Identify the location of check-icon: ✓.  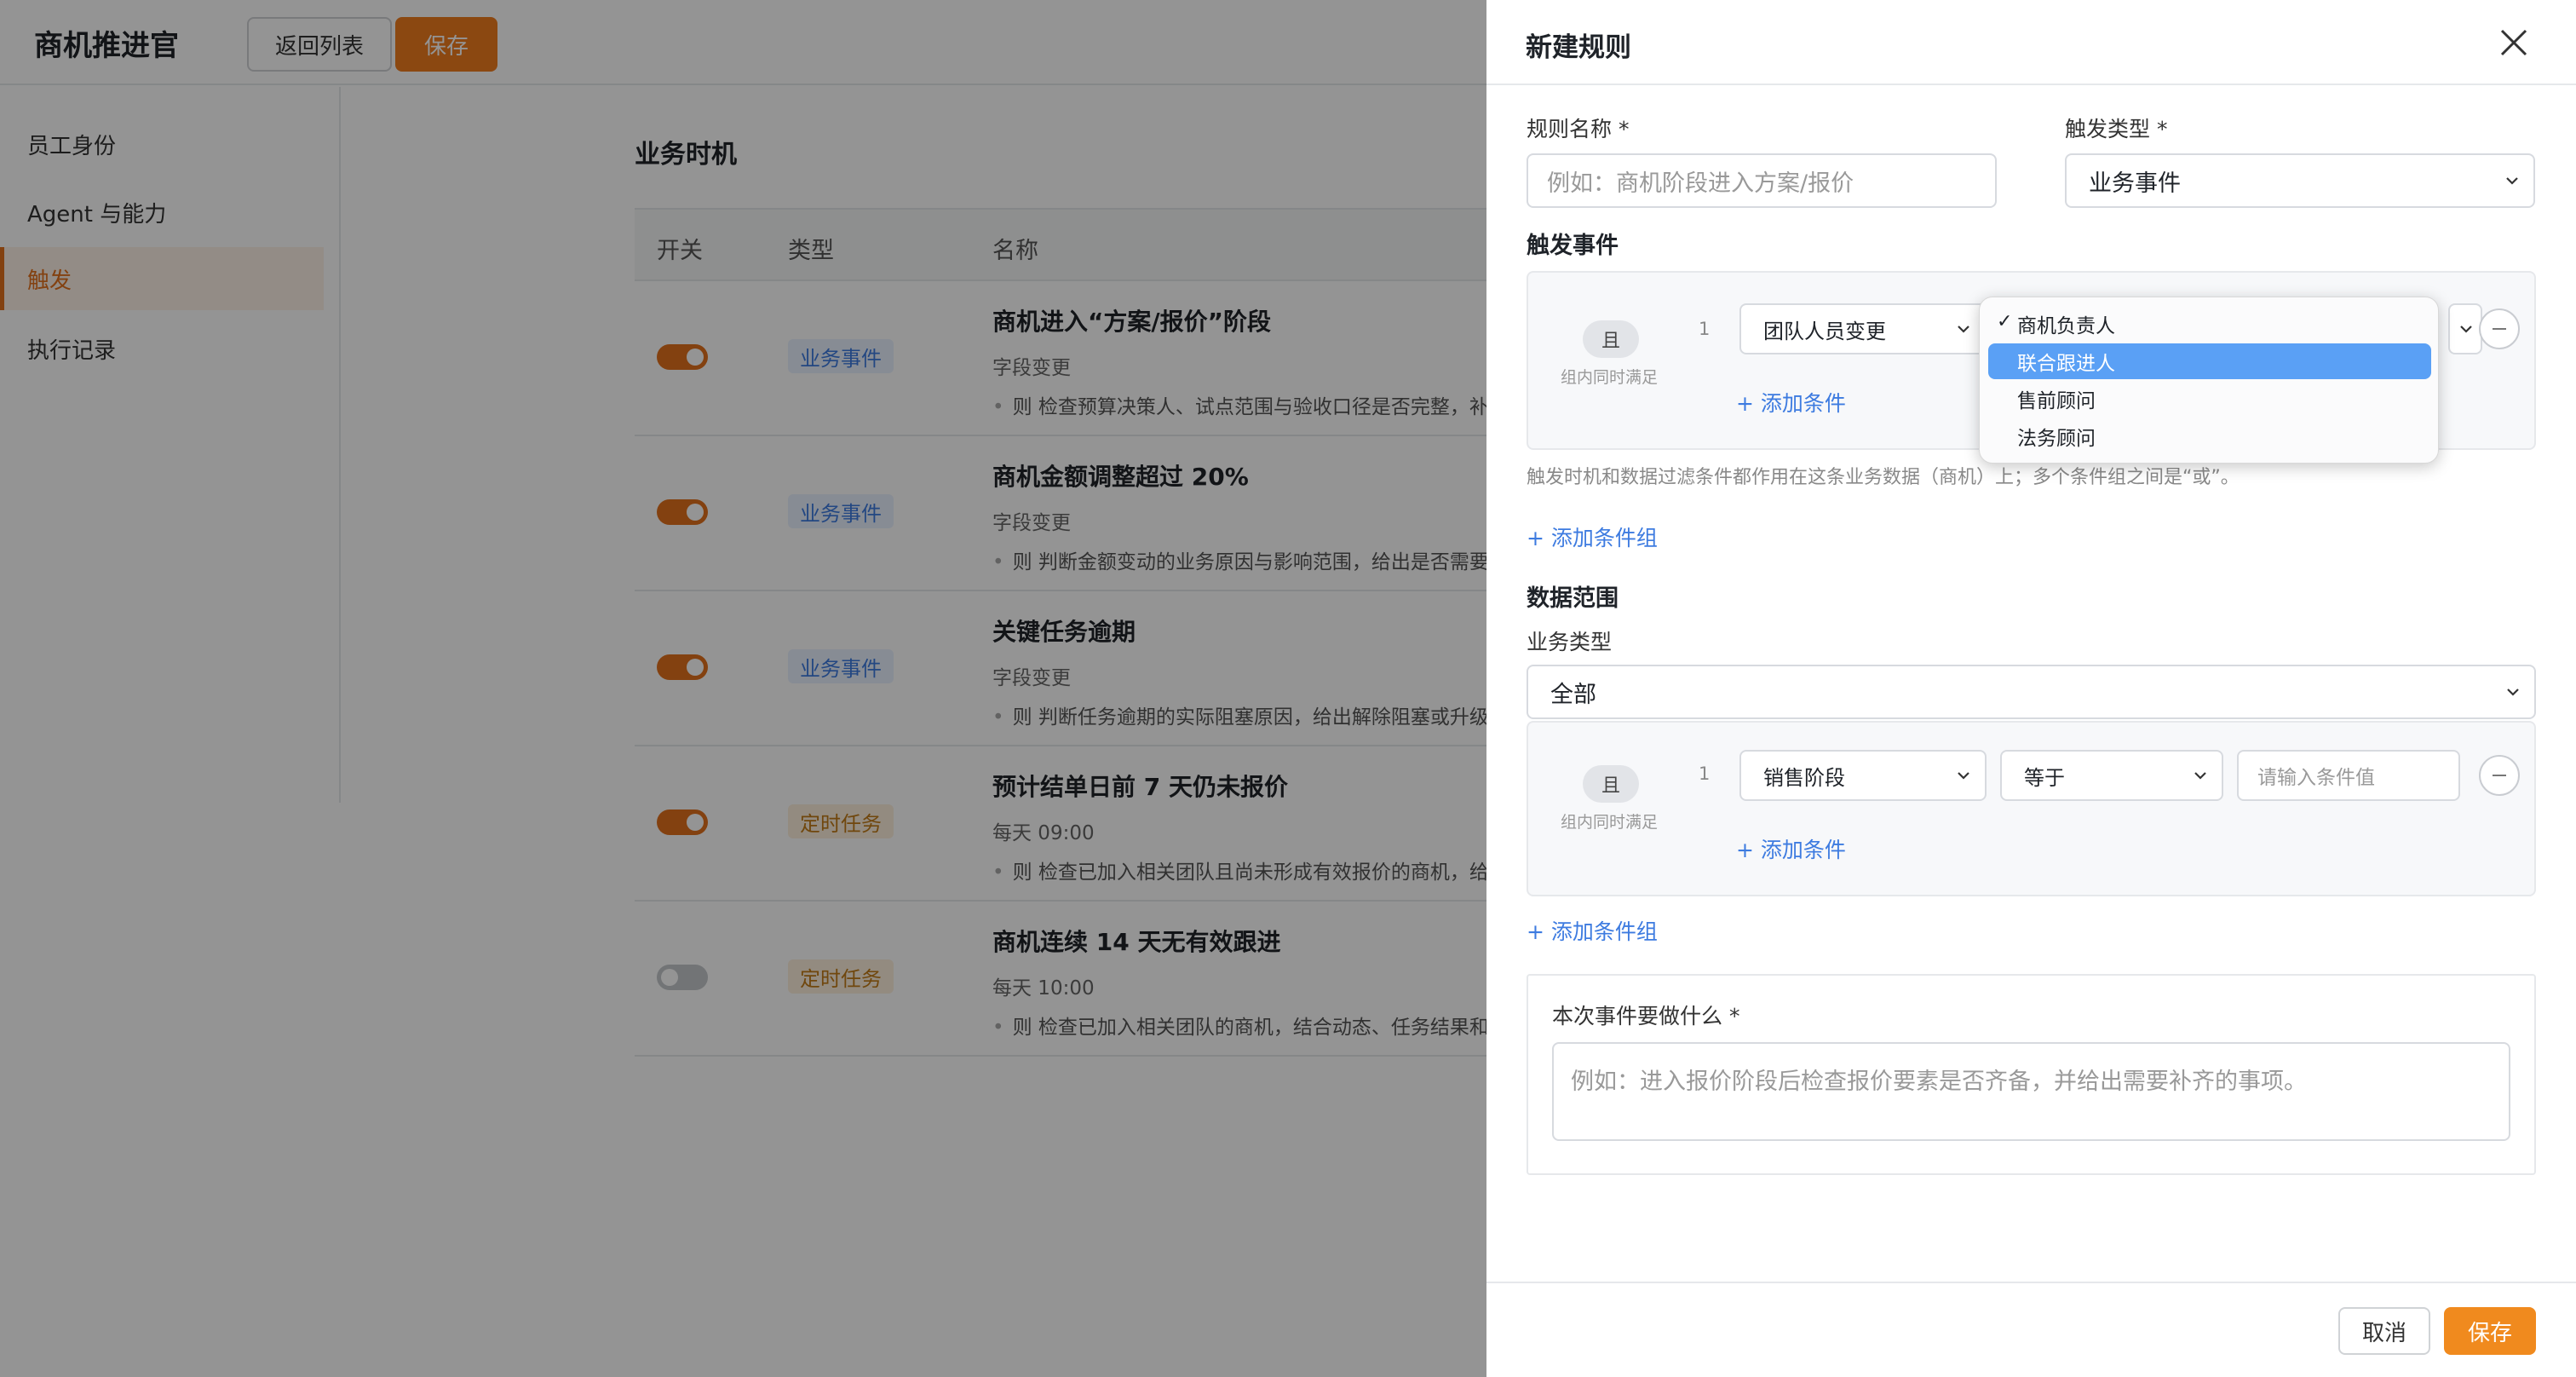
(2005, 321).